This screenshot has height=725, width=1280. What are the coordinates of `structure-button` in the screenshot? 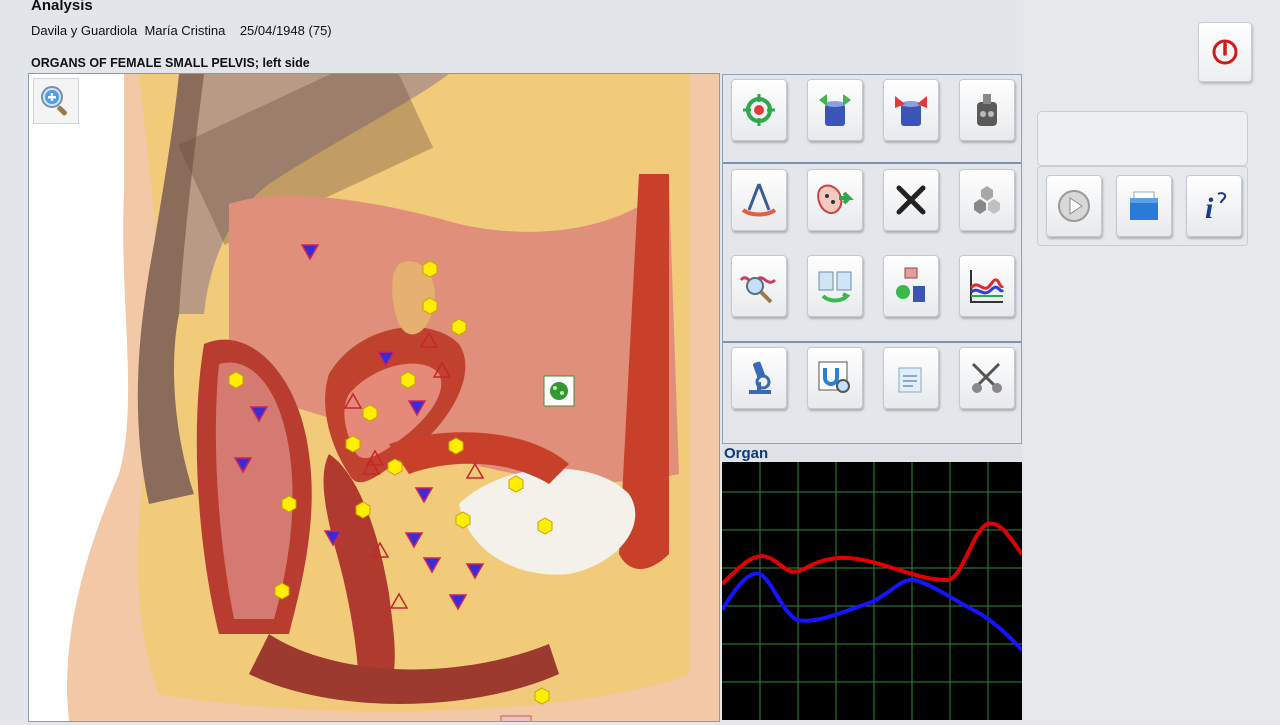 It's located at (987, 200).